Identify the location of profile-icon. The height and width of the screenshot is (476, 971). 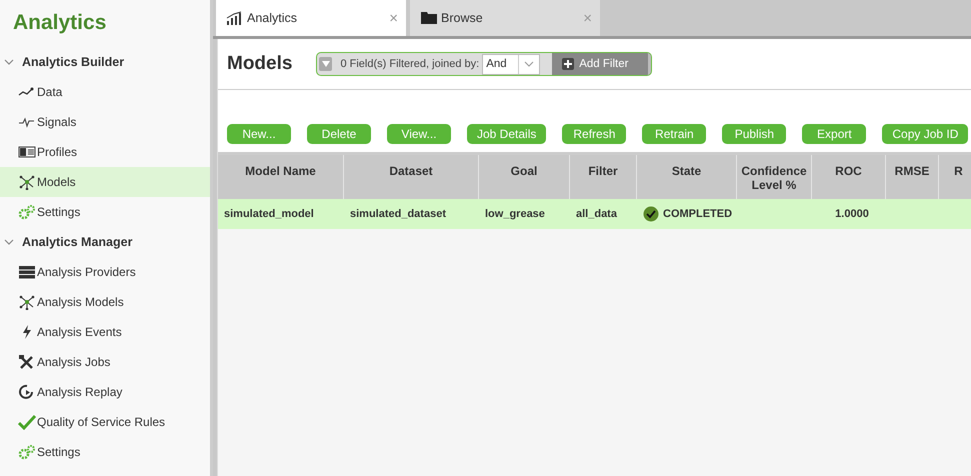
(27, 152).